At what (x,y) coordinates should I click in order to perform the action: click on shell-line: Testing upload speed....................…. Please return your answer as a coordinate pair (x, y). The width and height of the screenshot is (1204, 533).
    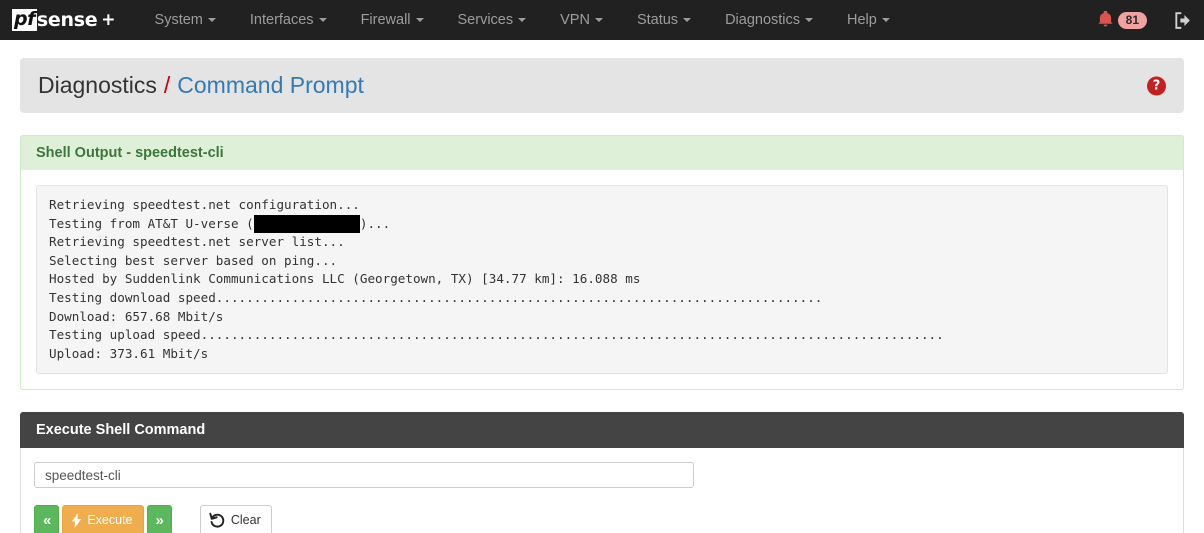
    Looking at the image, I should click on (496, 335).